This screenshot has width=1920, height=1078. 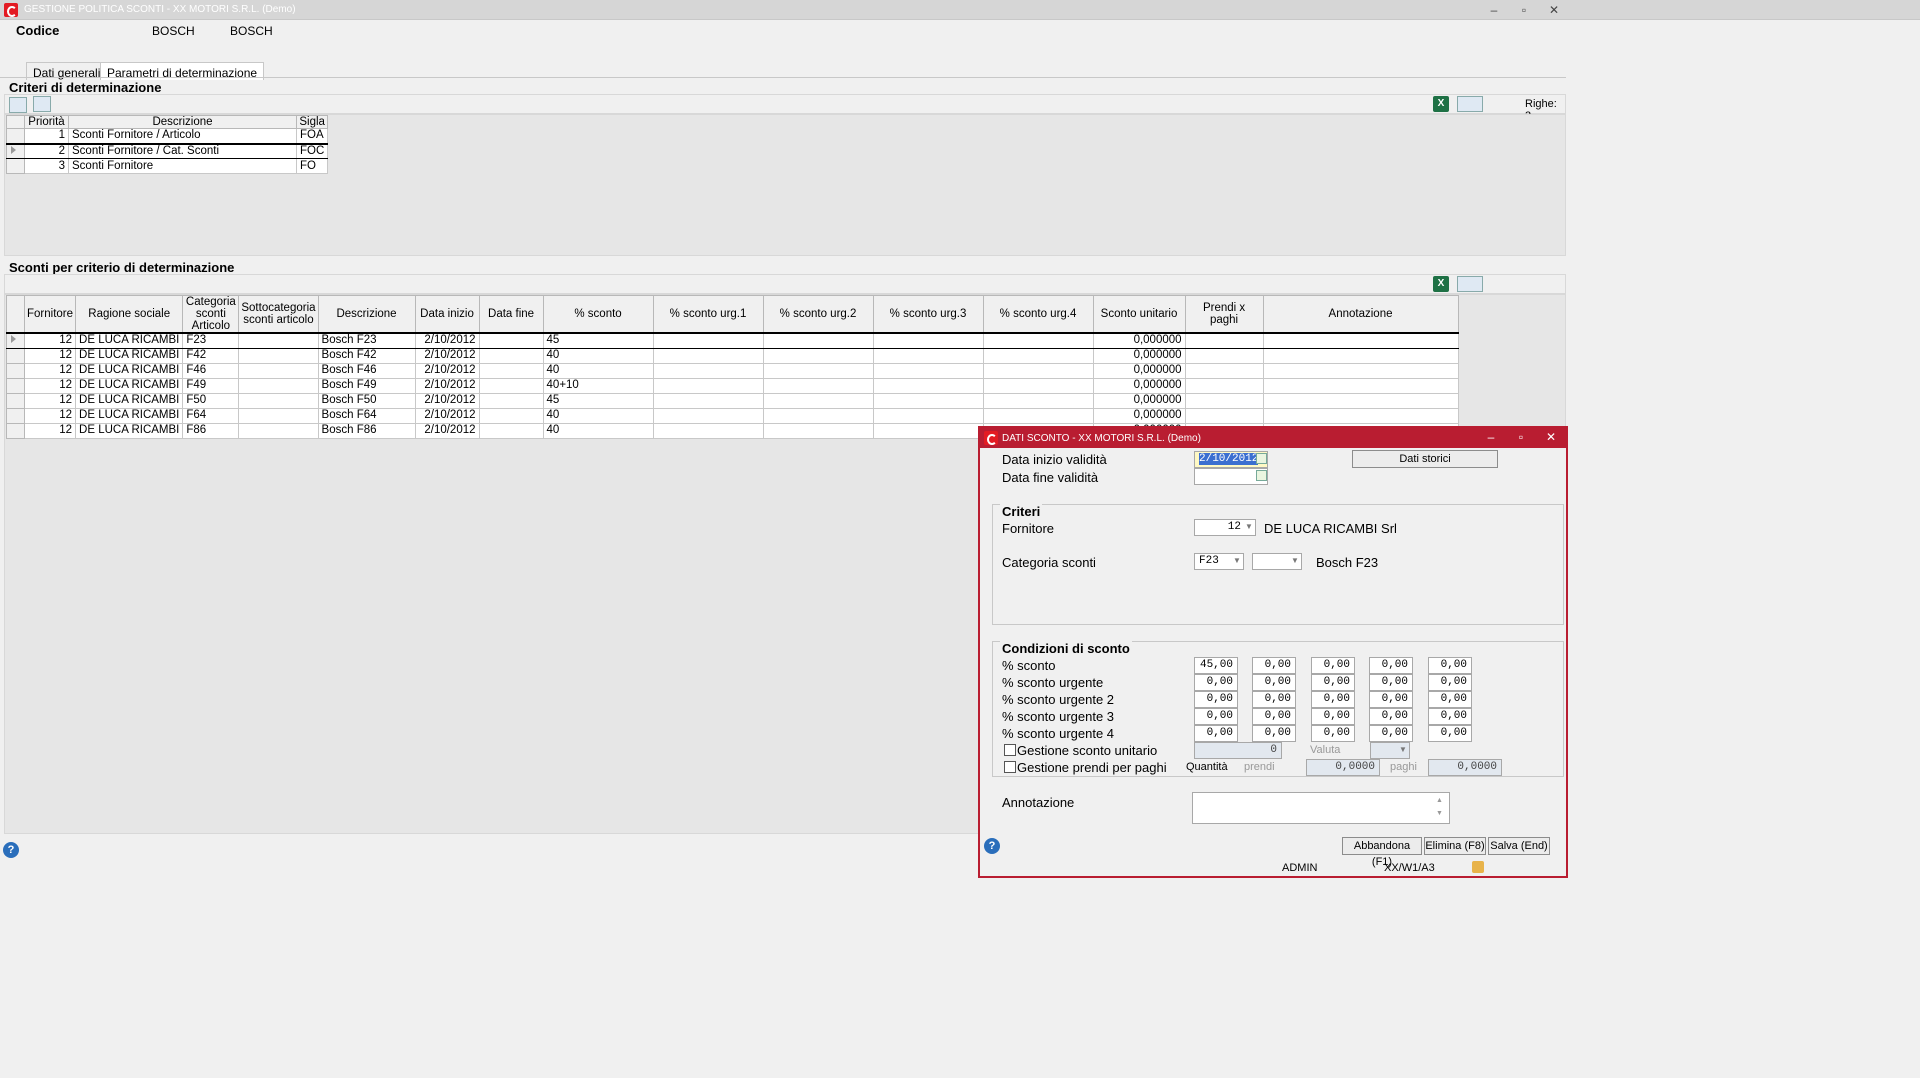 What do you see at coordinates (1425, 459) in the screenshot?
I see `history-button: Dati storici` at bounding box center [1425, 459].